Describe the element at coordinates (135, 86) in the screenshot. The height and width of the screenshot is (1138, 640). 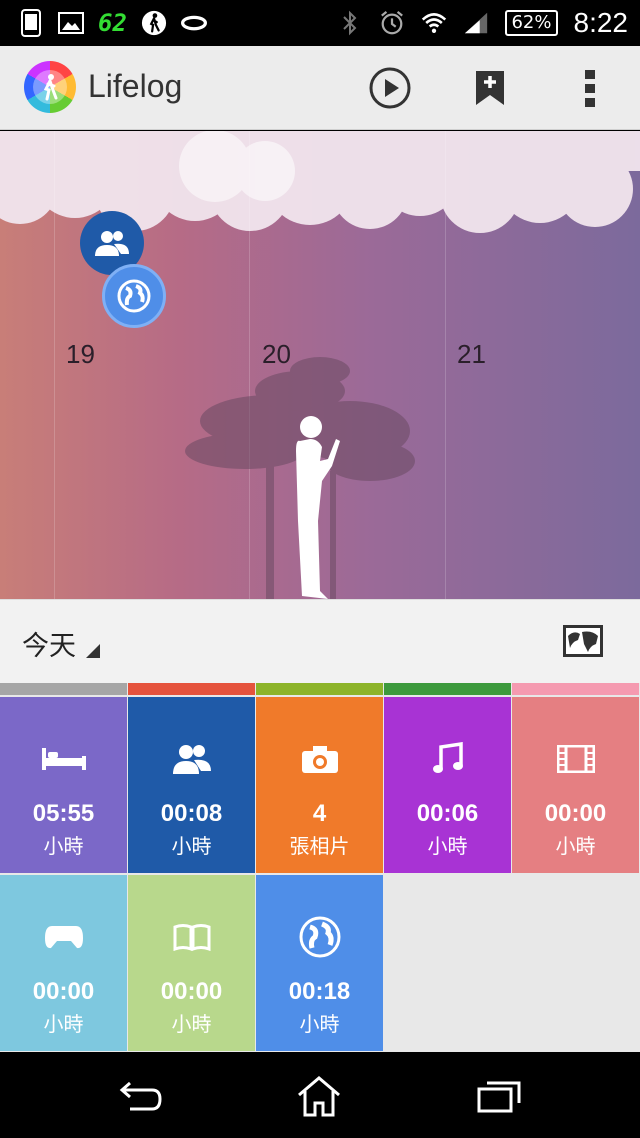
I see `app-title: Lifelog` at that location.